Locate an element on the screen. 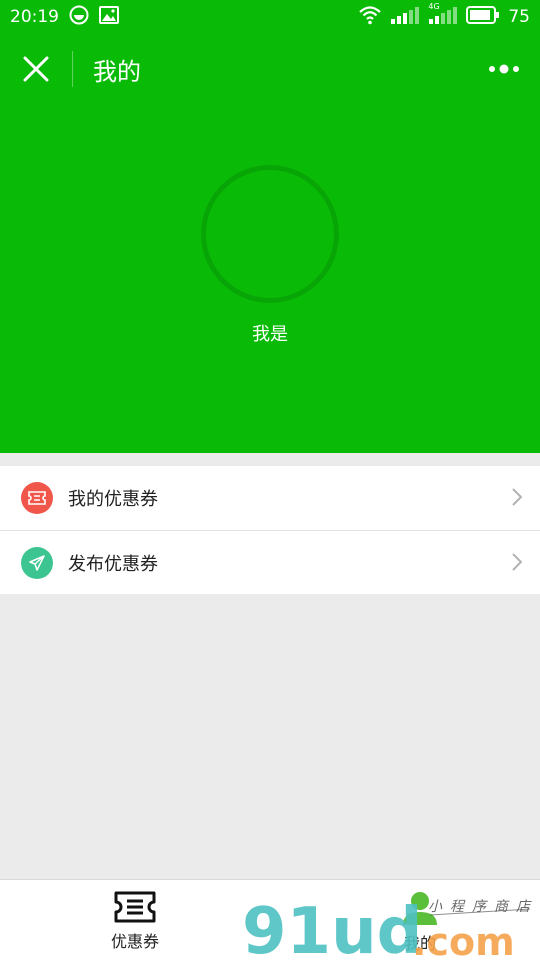 The height and width of the screenshot is (960, 540). nav-divider is located at coordinates (72, 69).